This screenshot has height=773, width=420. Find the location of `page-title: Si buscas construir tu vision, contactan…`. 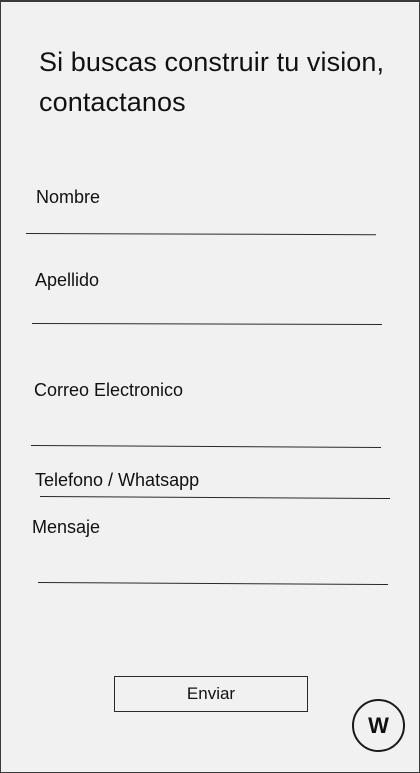

page-title: Si buscas construir tu vision, contactan… is located at coordinates (212, 82).